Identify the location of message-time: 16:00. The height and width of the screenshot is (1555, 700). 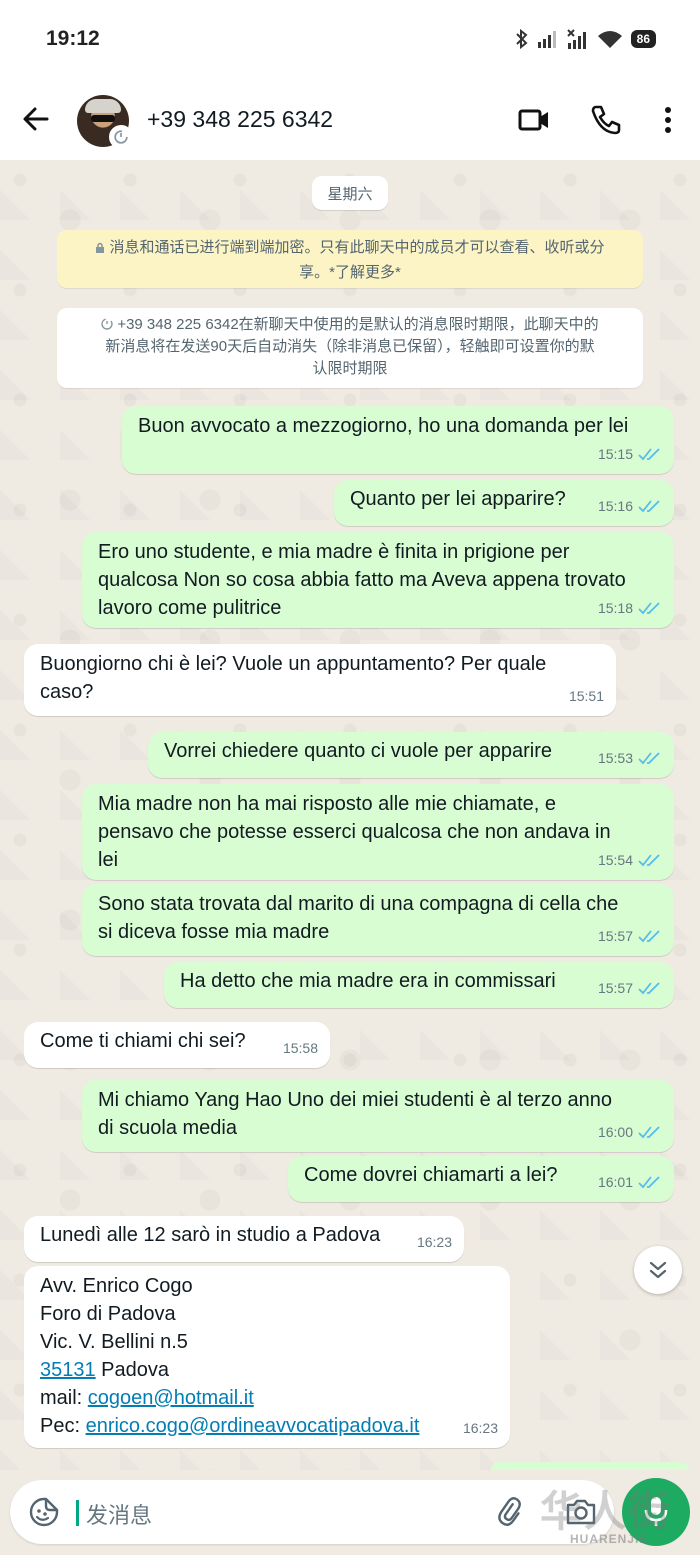
(615, 1132).